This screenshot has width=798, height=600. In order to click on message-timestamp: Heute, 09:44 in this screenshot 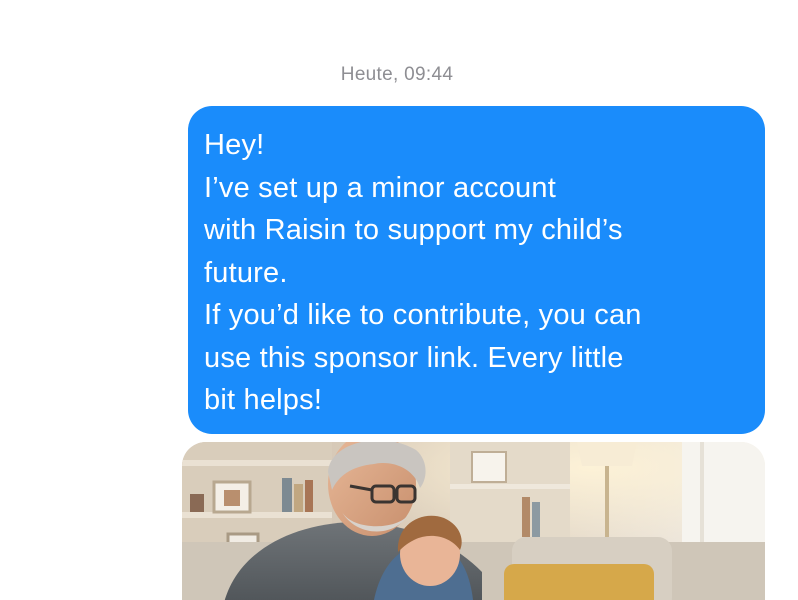, I will do `click(399, 75)`.